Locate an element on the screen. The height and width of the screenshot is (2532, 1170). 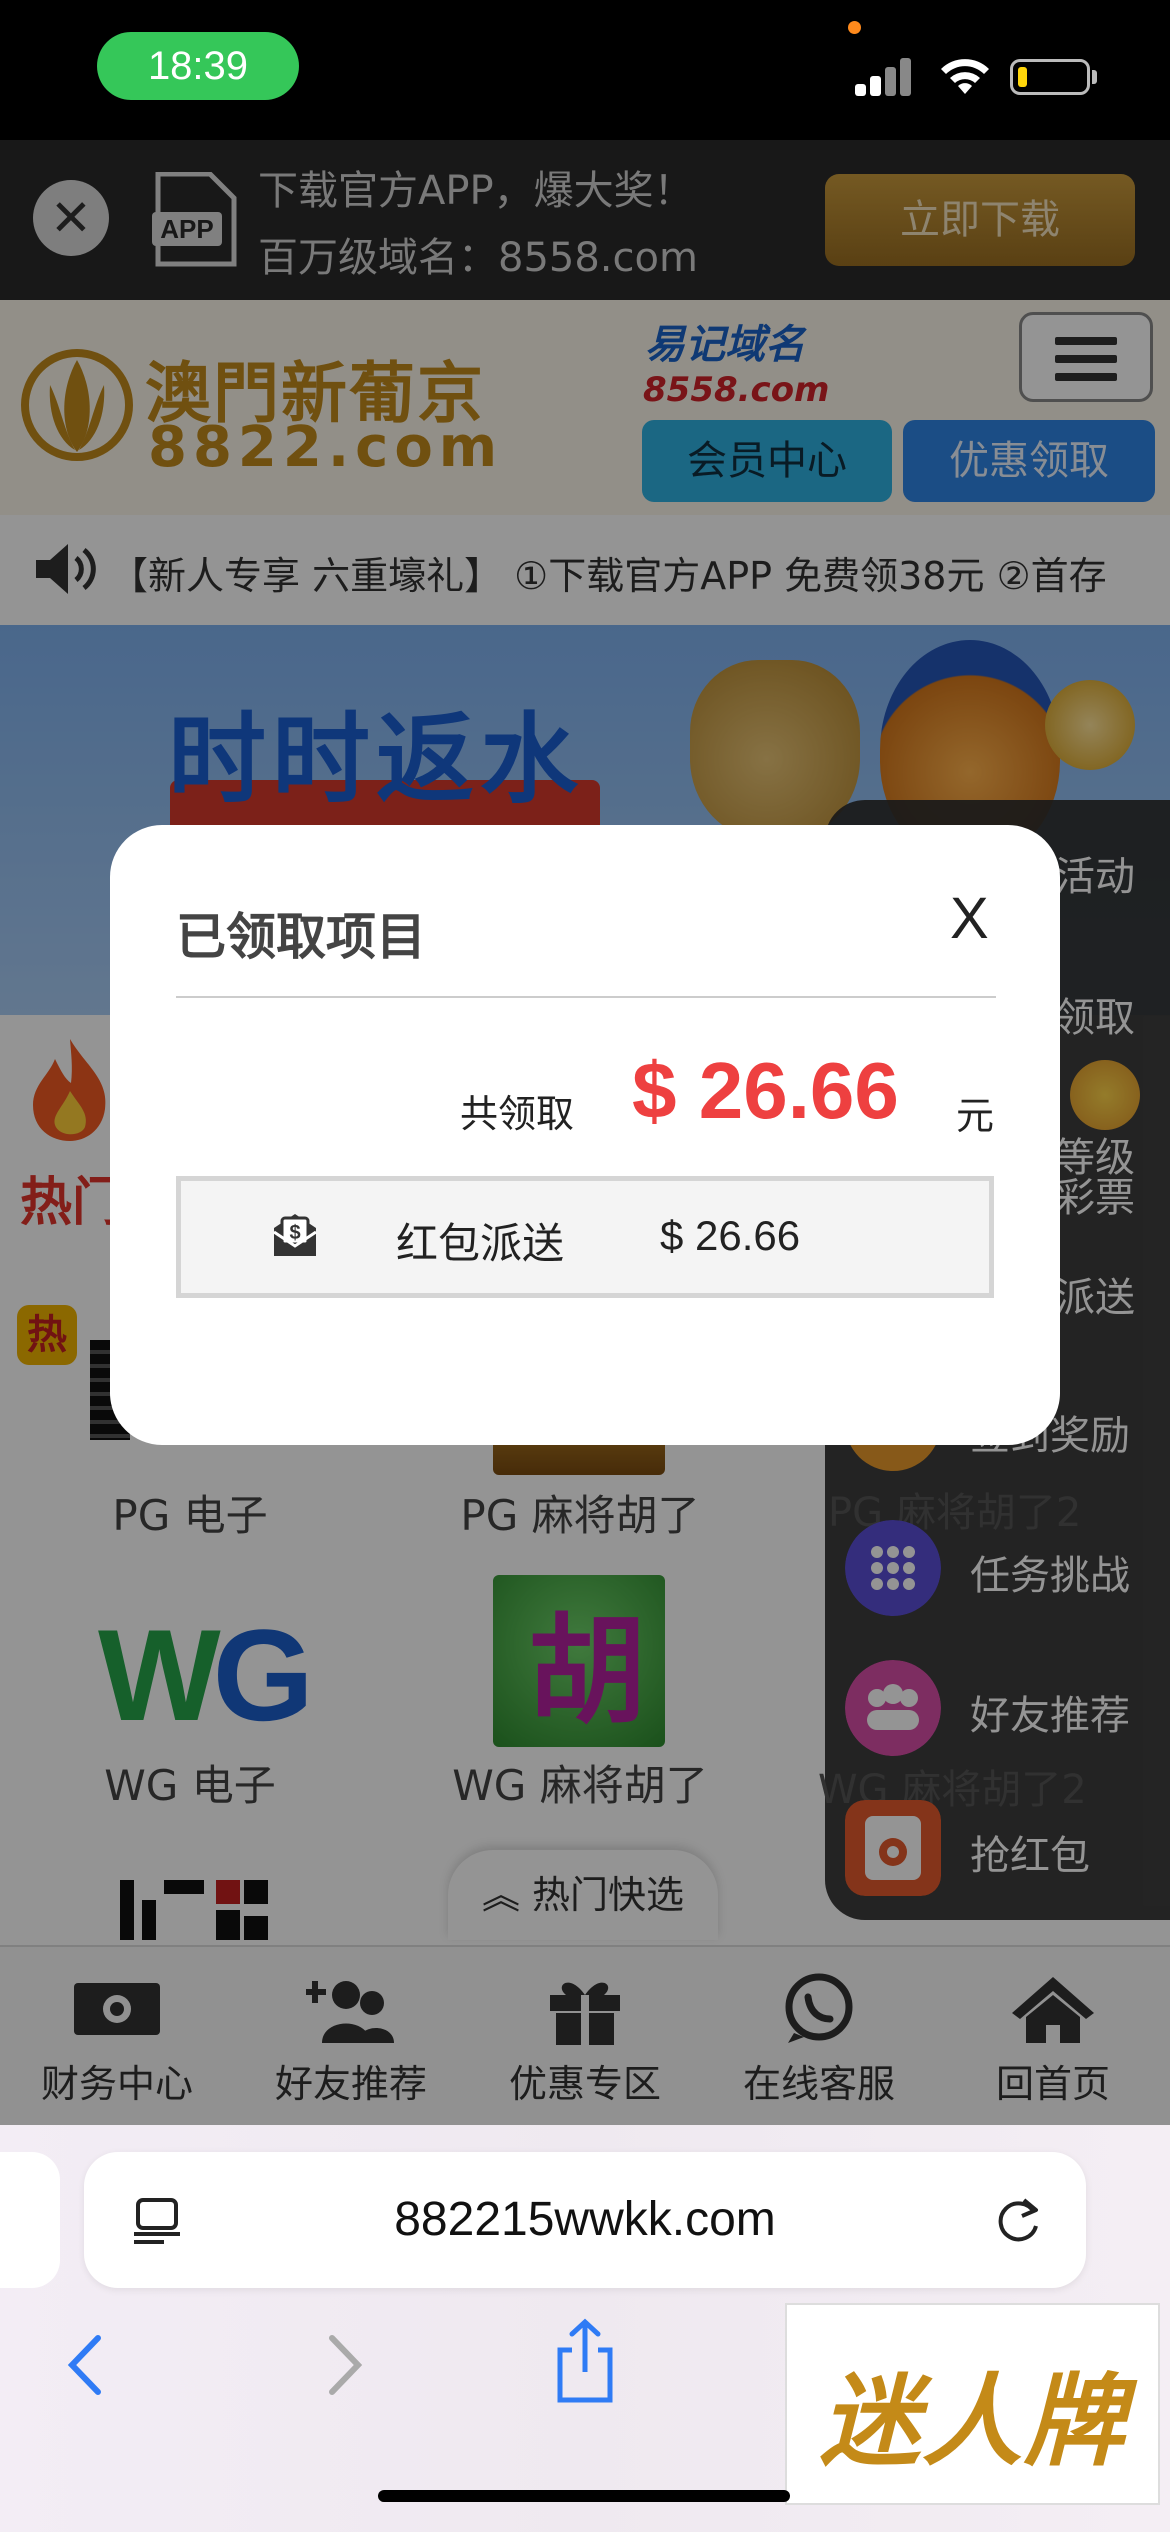
dialog-close-button: X is located at coordinates (975, 920).